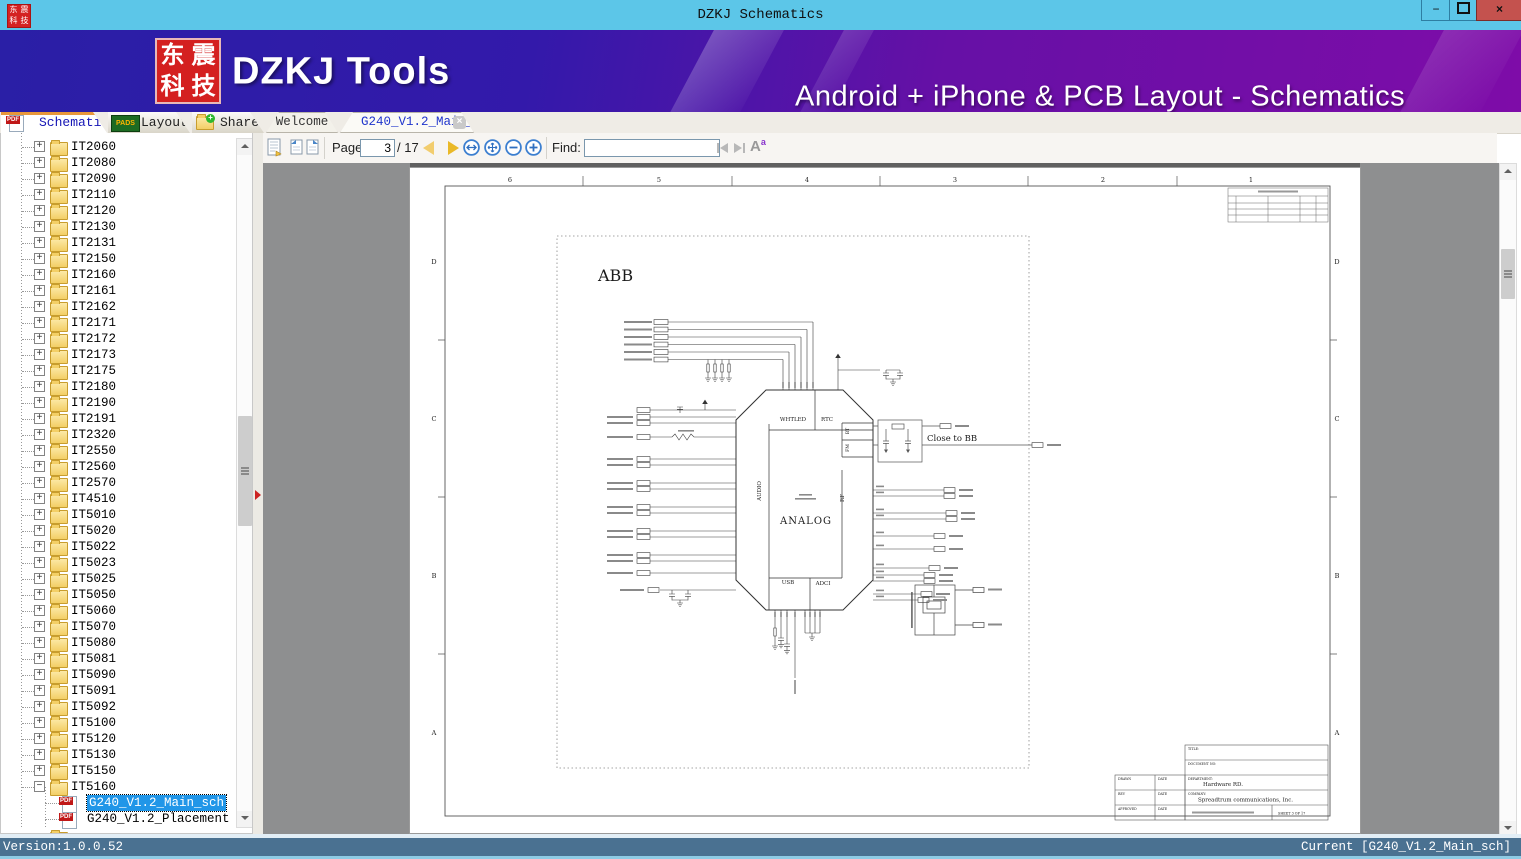 Image resolution: width=1521 pixels, height=859 pixels. Describe the element at coordinates (119, 467) in the screenshot. I see `tree-folder-IT2560: + IT2560` at that location.